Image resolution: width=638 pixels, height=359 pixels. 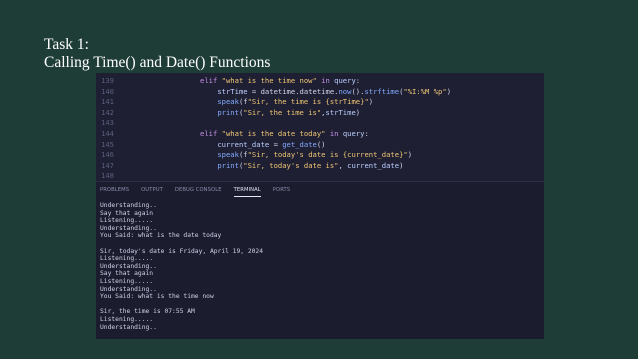 I want to click on tab-problems: PROBLEMS, so click(x=114, y=192).